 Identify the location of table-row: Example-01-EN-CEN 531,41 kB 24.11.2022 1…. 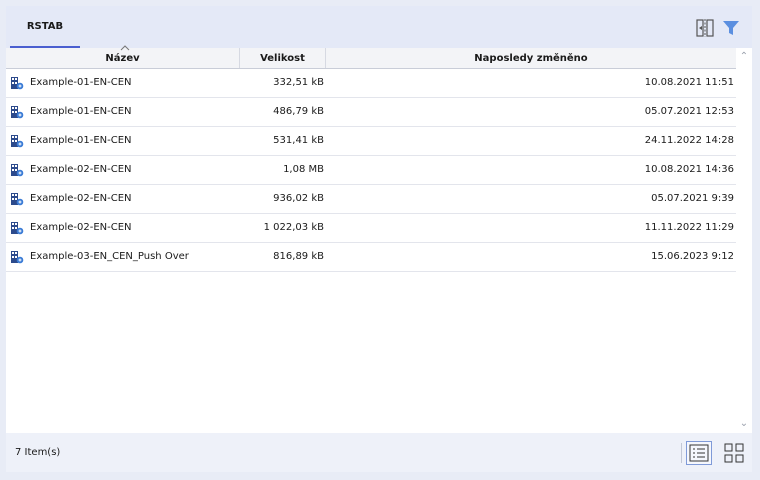
(371, 141).